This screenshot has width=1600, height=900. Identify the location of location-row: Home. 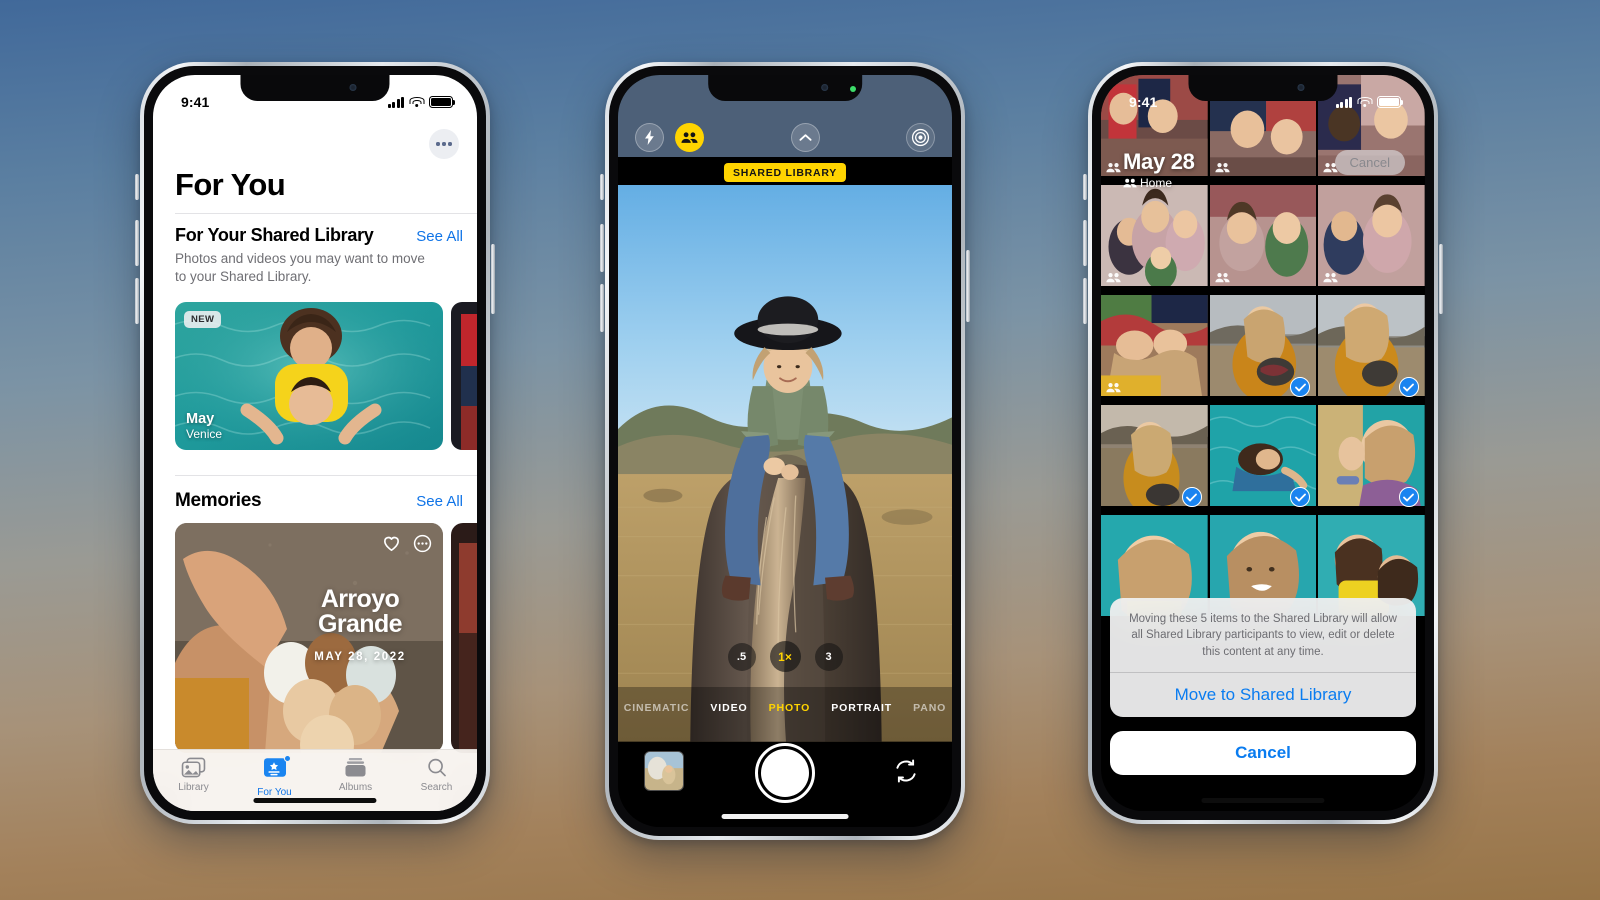
(1159, 183).